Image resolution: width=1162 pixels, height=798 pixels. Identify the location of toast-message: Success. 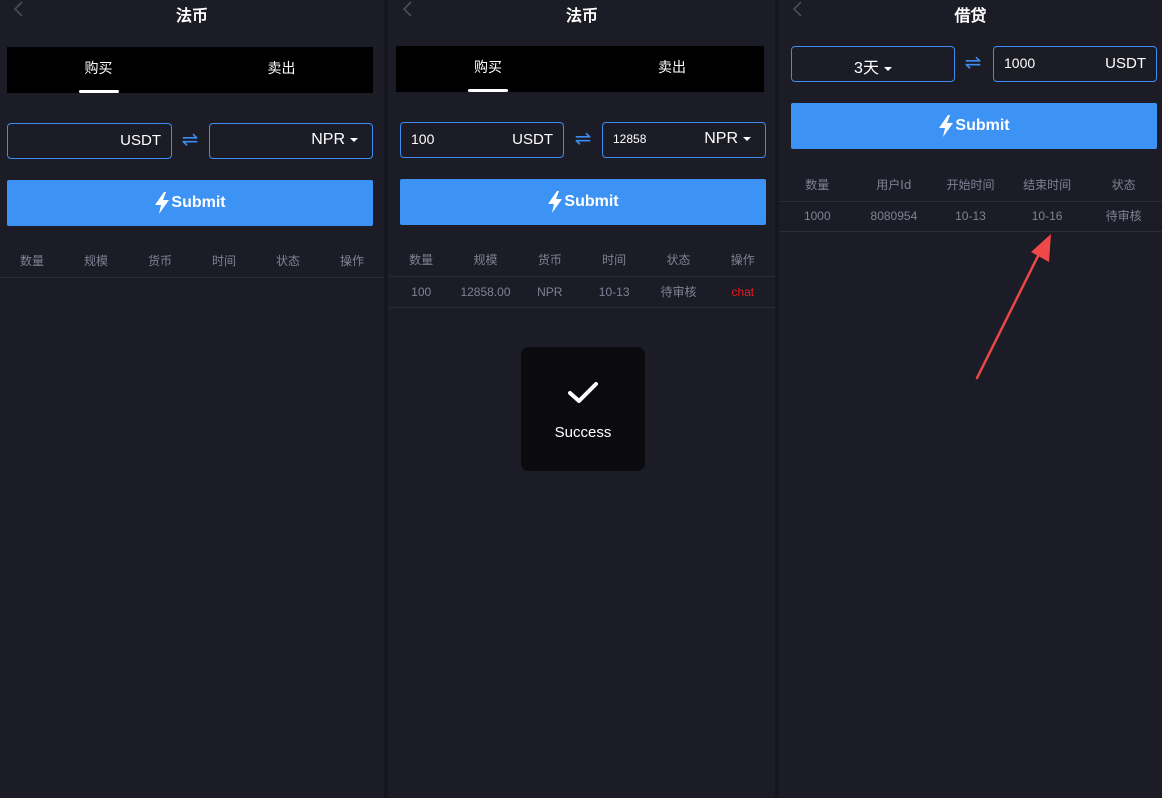
(583, 432).